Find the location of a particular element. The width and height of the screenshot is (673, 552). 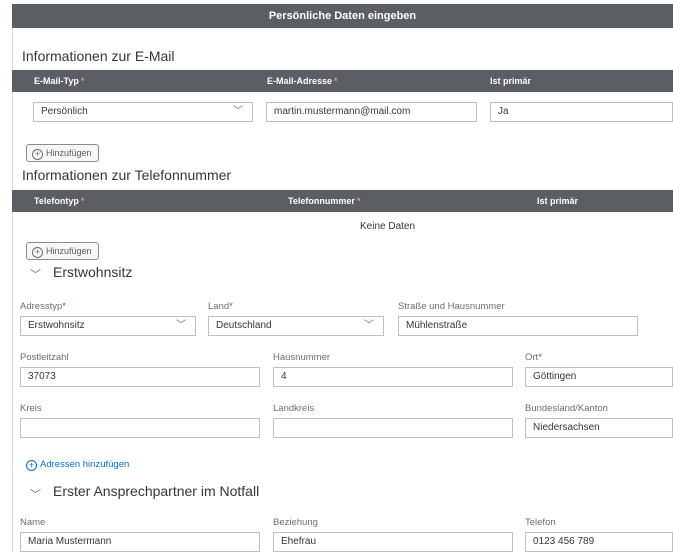

city-label: Ort* is located at coordinates (533, 357).